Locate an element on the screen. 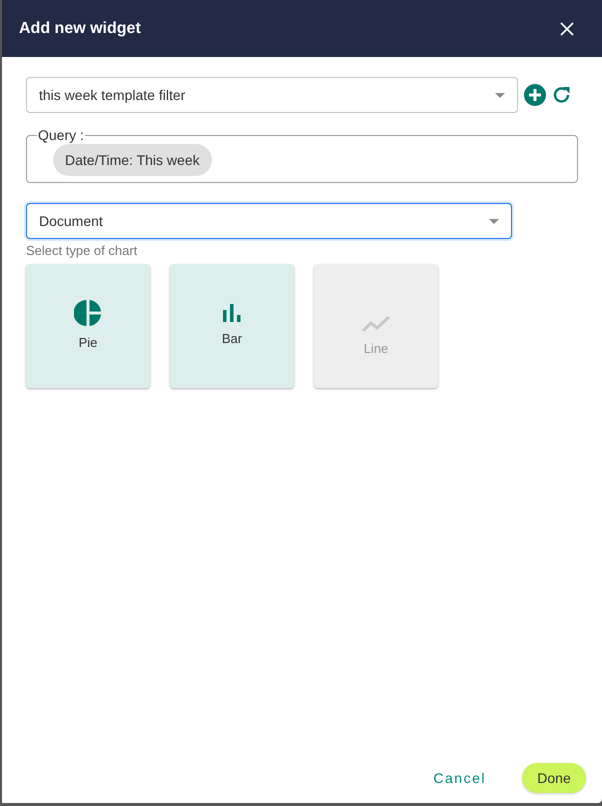  chart-type-label: Select type of chart is located at coordinates (82, 251).